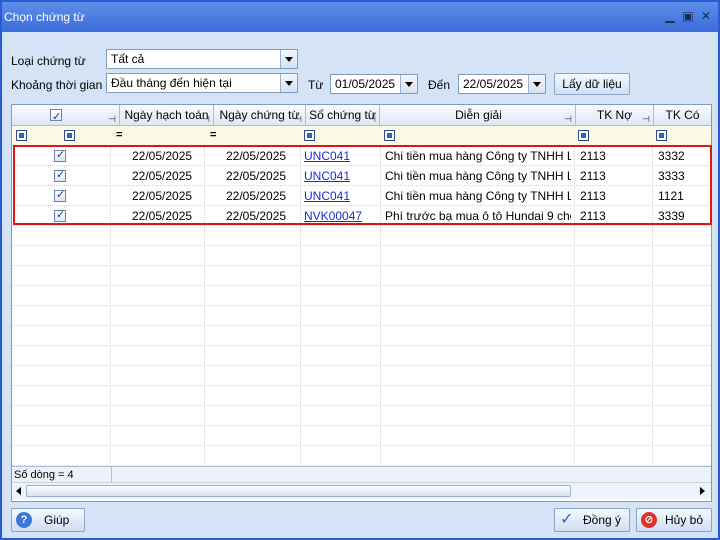 Image resolution: width=720 pixels, height=540 pixels. Describe the element at coordinates (62, 475) in the screenshot. I see `row-count: Số dòng = 4` at that location.